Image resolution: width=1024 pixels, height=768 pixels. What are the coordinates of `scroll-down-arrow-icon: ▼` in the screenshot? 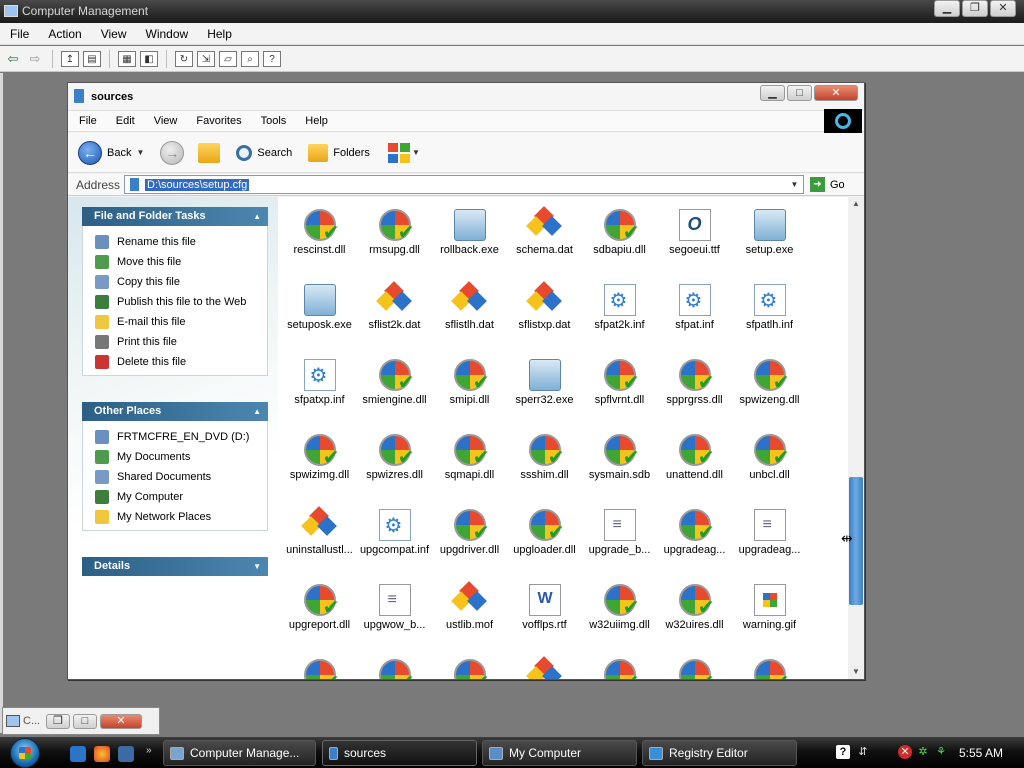 It's located at (856, 672).